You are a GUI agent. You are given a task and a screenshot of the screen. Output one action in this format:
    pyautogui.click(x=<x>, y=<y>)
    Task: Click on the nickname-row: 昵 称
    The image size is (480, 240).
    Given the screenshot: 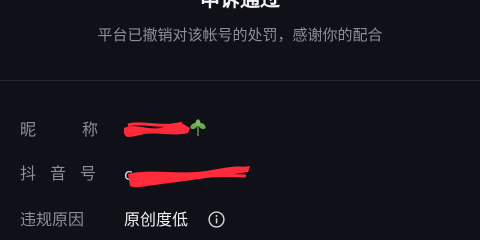 What is the action you would take?
    pyautogui.click(x=240, y=130)
    